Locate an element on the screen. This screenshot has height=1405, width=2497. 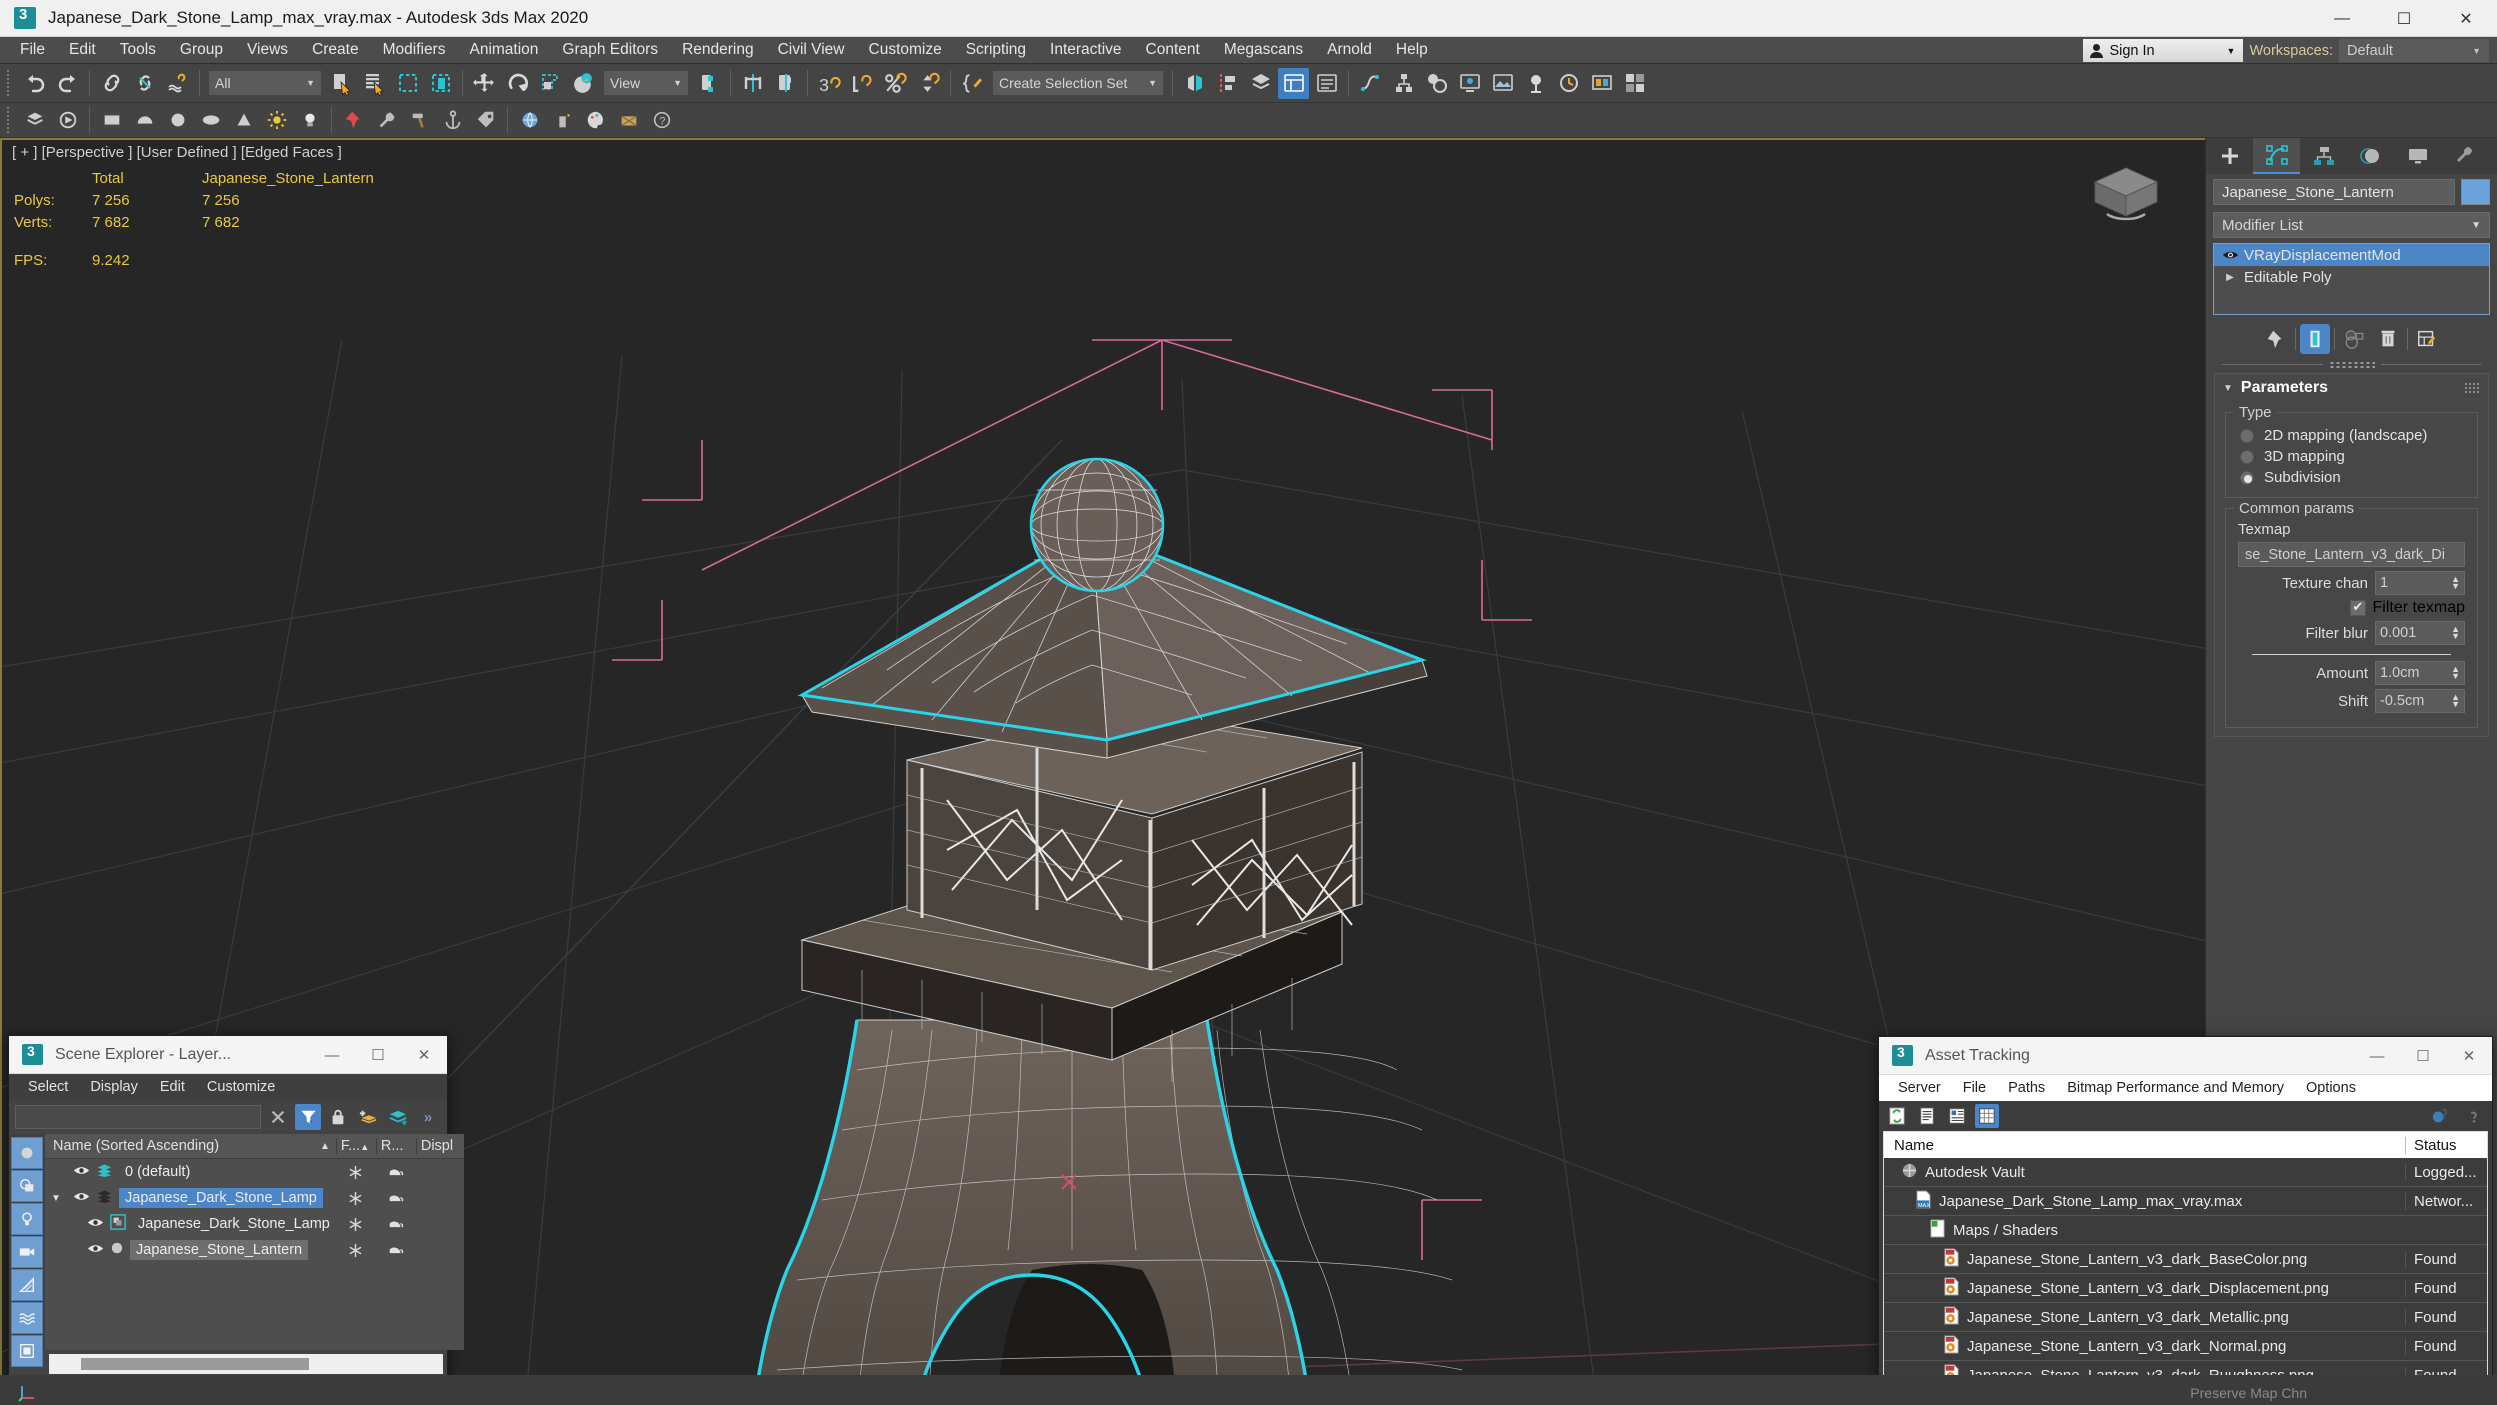
expand-arrow-icon: ▶ is located at coordinates (2230, 277).